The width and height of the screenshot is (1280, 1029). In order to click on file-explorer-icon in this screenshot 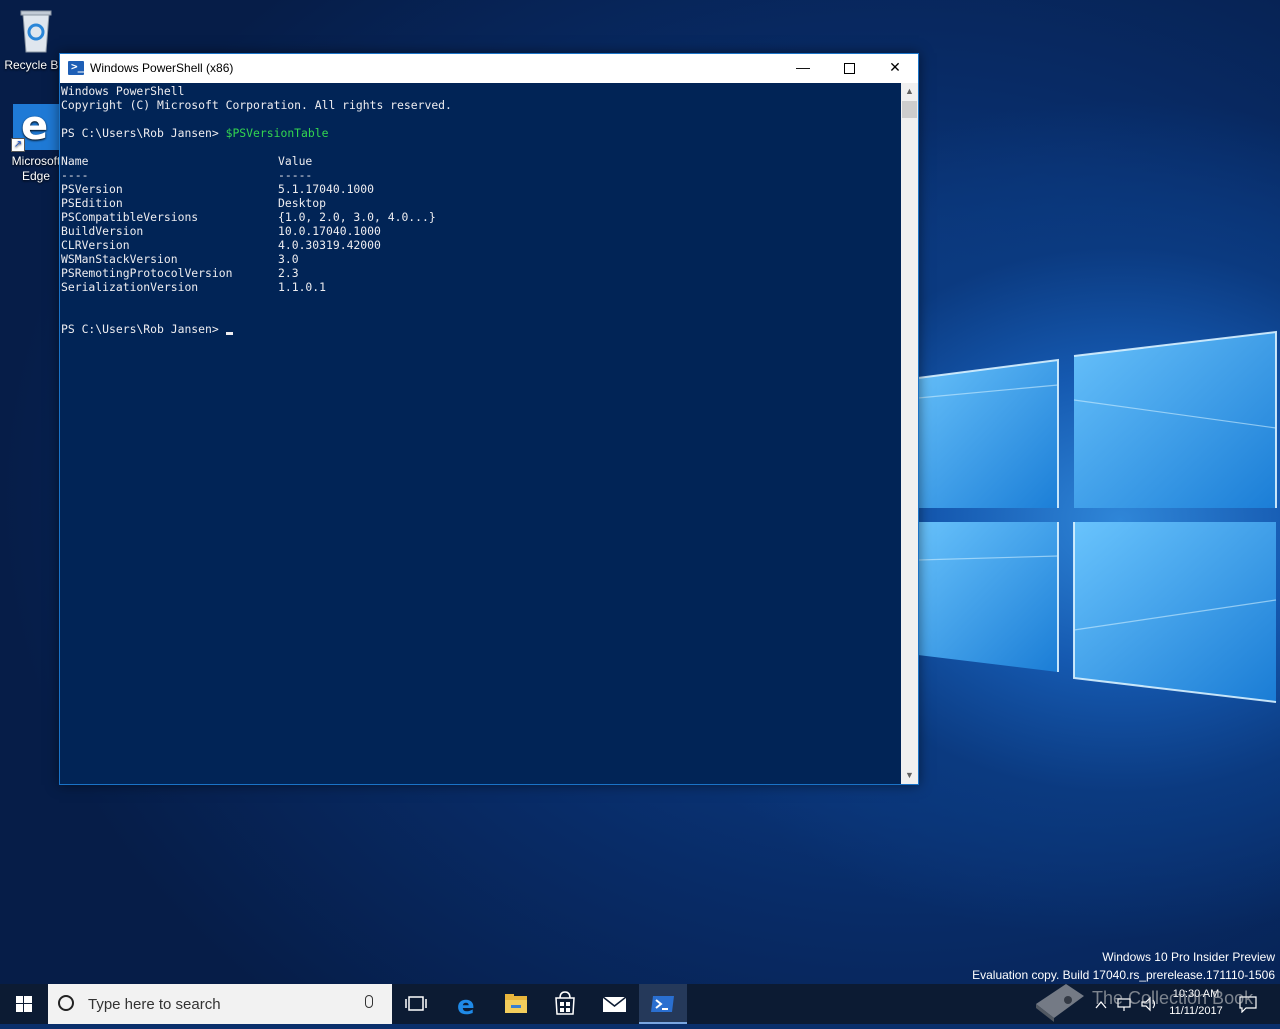, I will do `click(516, 1003)`.